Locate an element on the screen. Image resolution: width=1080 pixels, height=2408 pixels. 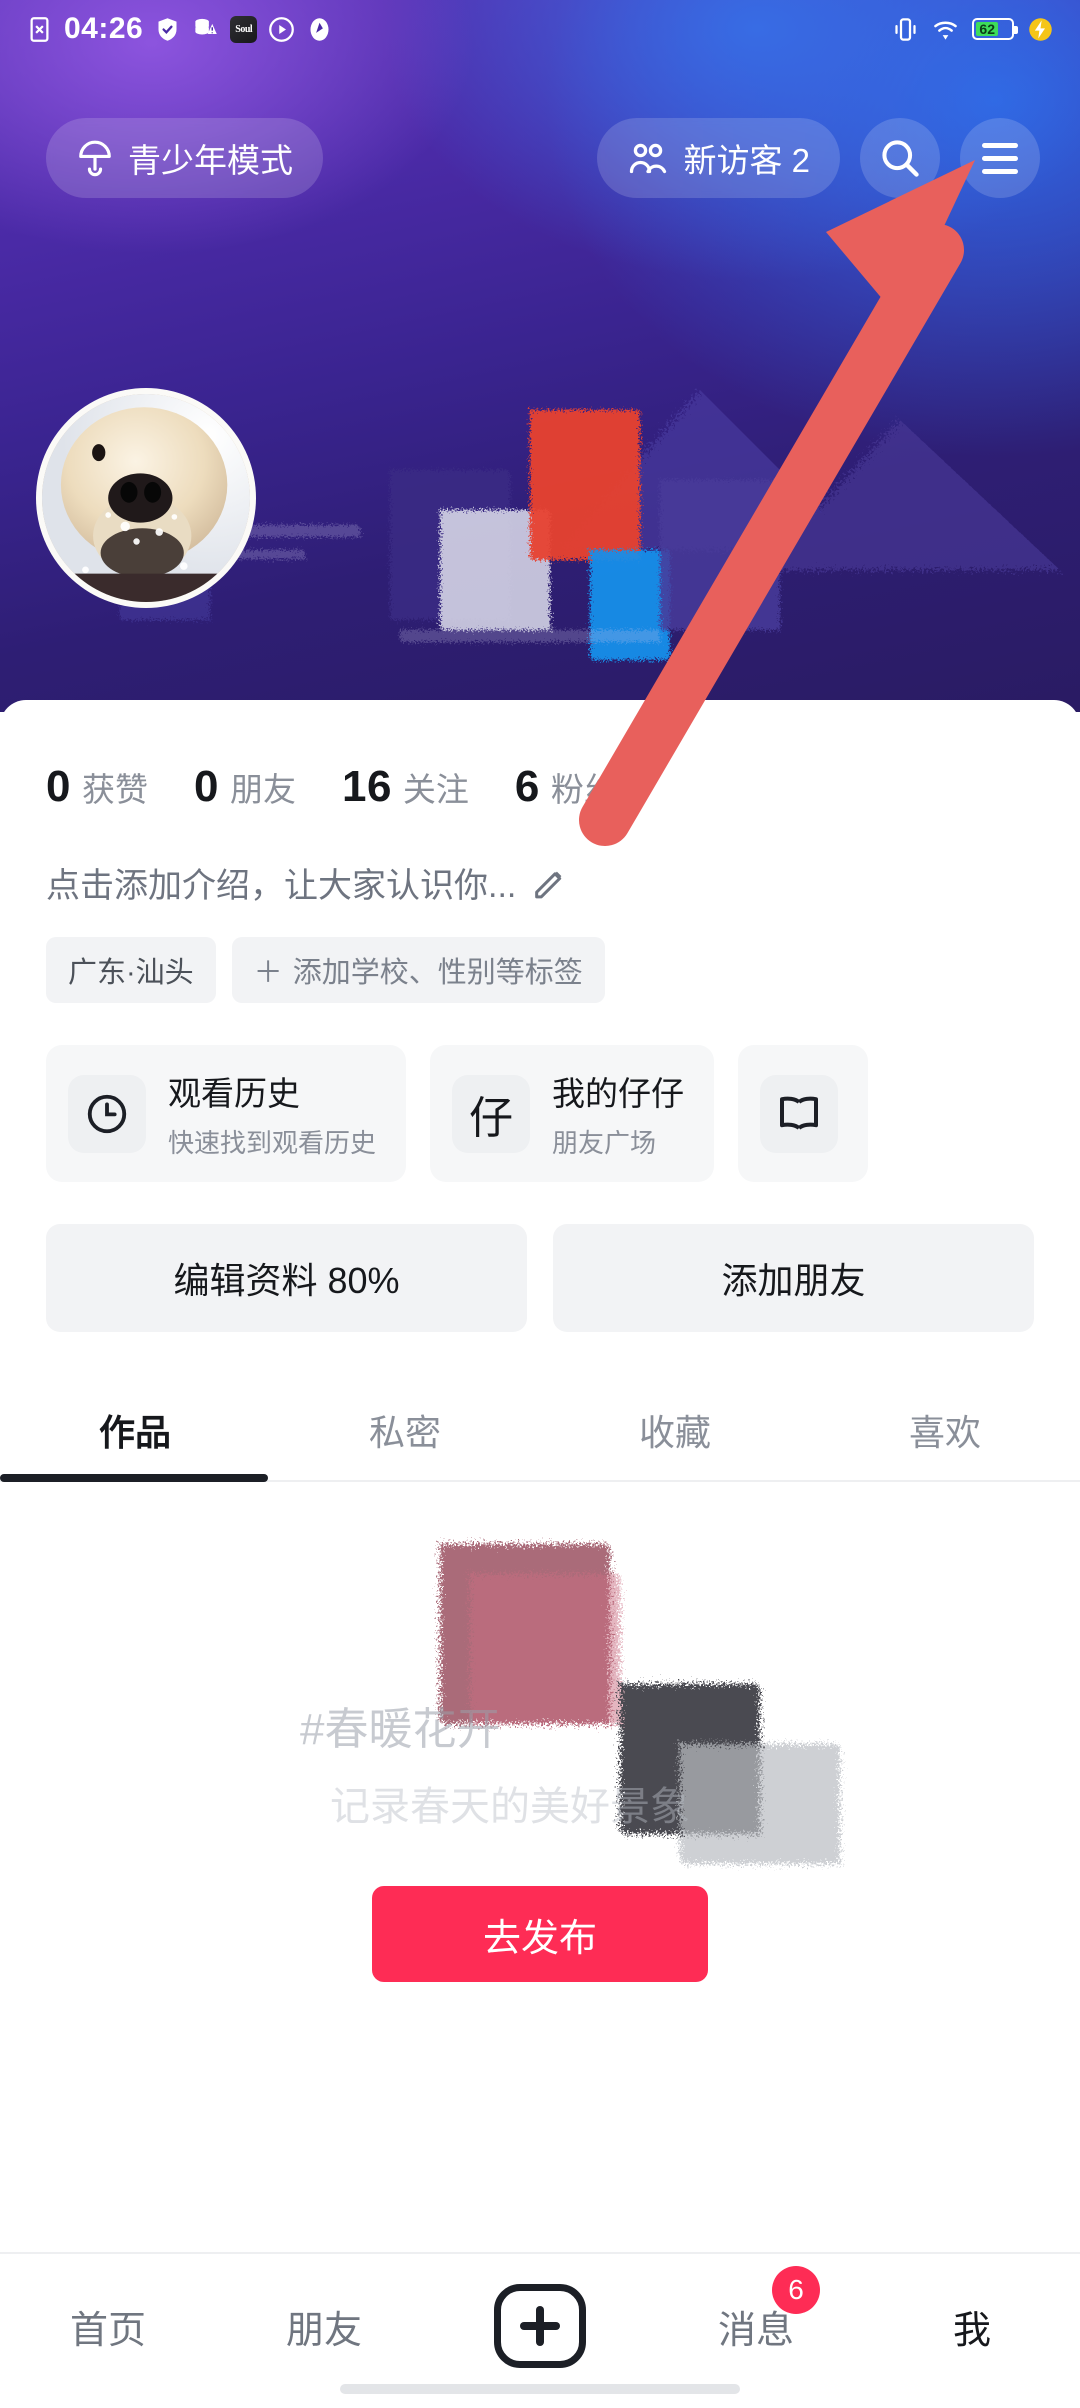
card-my-zaizai: 仔 我的仔仔 朋友广场 is located at coordinates (572, 1113).